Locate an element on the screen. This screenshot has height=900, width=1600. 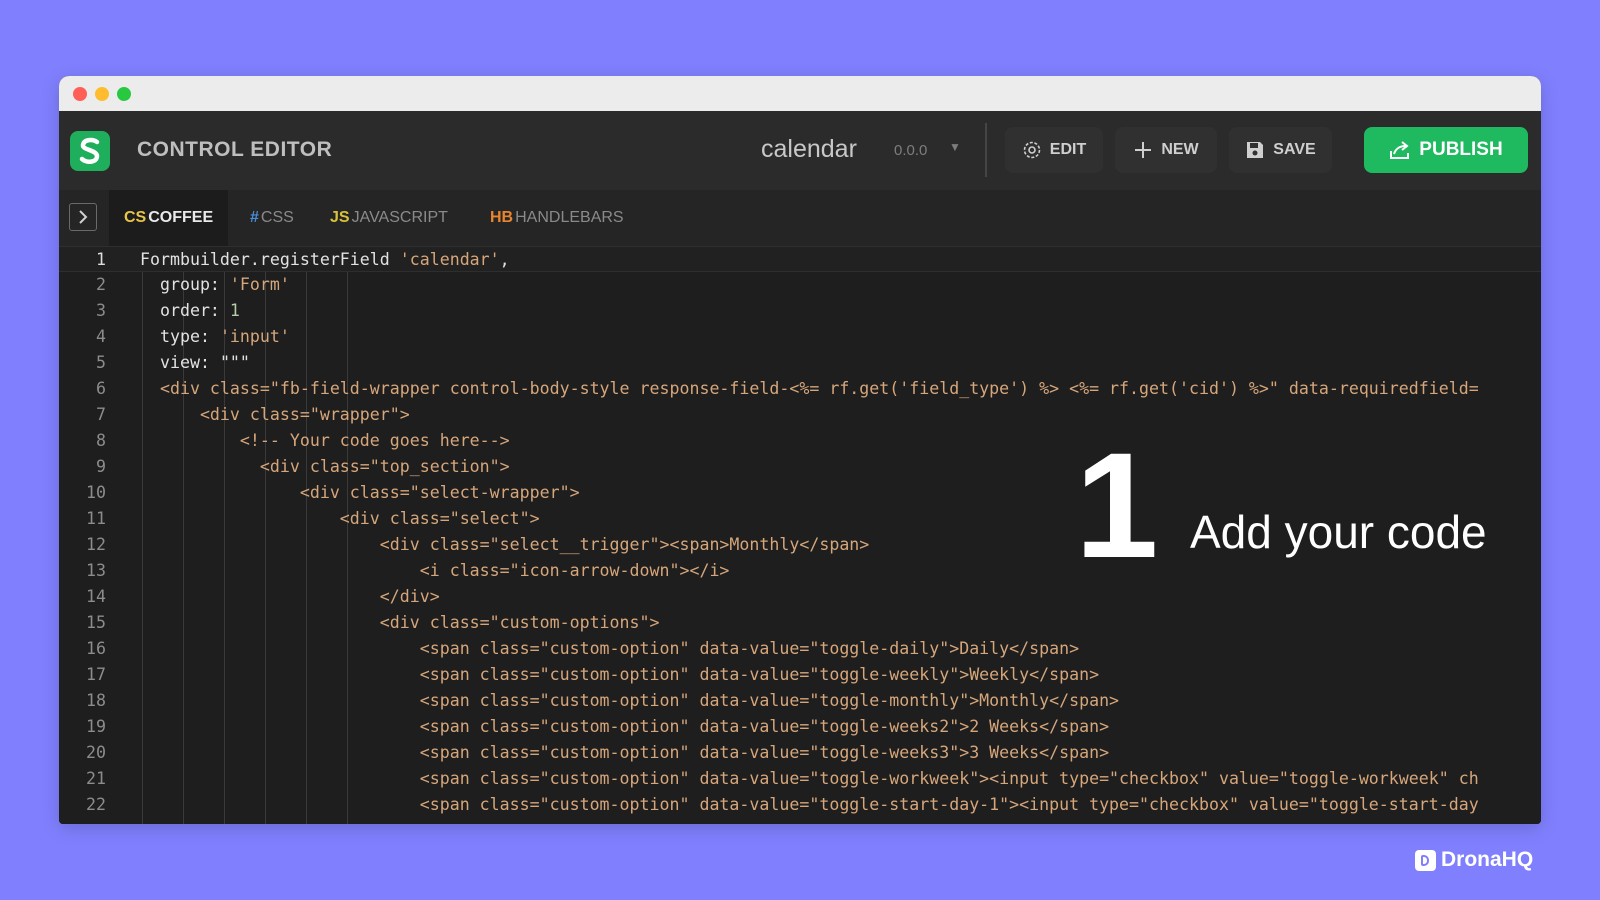
code-token: , is located at coordinates (504, 259).